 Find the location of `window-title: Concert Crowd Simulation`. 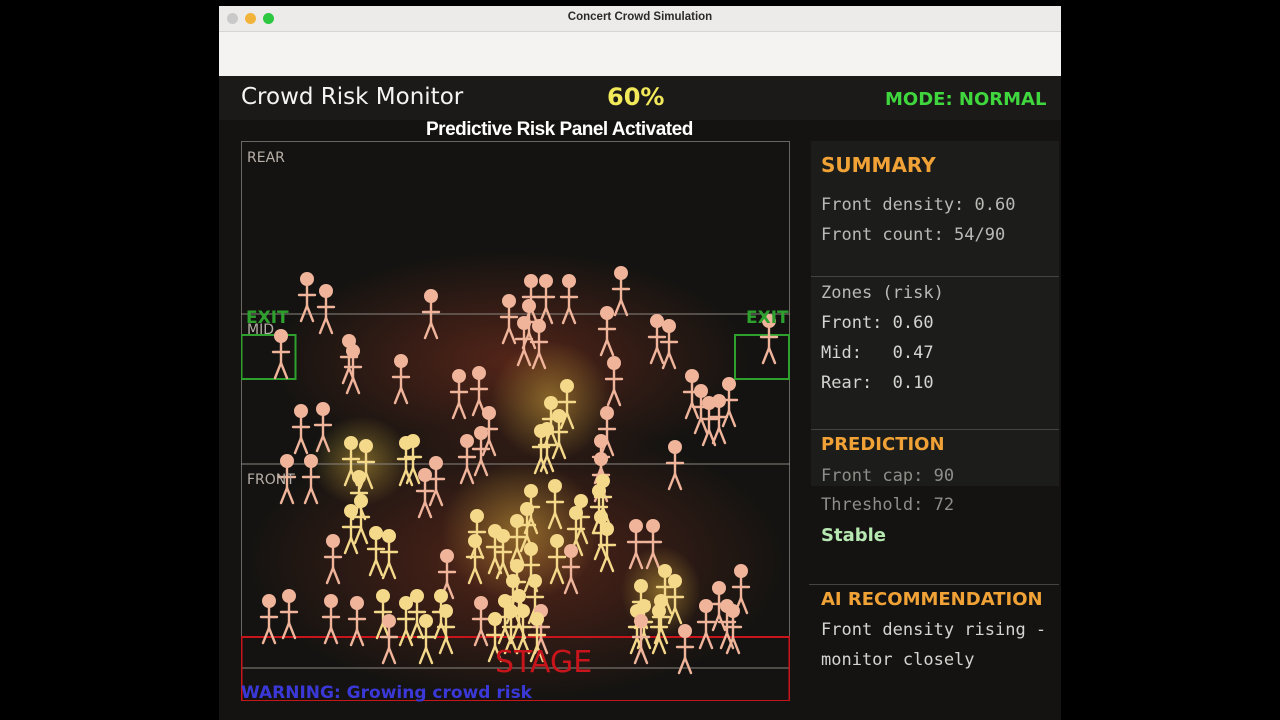

window-title: Concert Crowd Simulation is located at coordinates (640, 17).